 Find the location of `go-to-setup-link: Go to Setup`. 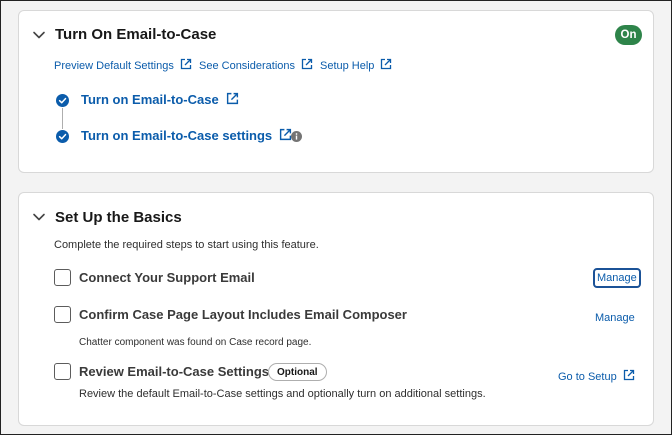

go-to-setup-link: Go to Setup is located at coordinates (596, 376).